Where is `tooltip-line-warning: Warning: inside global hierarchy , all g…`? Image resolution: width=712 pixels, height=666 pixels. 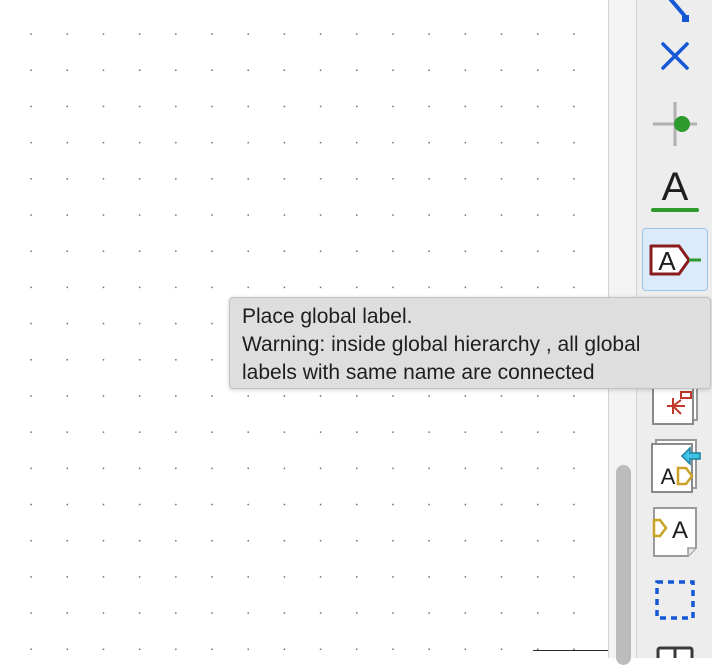
tooltip-line-warning: Warning: inside global hierarchy , all g… is located at coordinates (441, 344).